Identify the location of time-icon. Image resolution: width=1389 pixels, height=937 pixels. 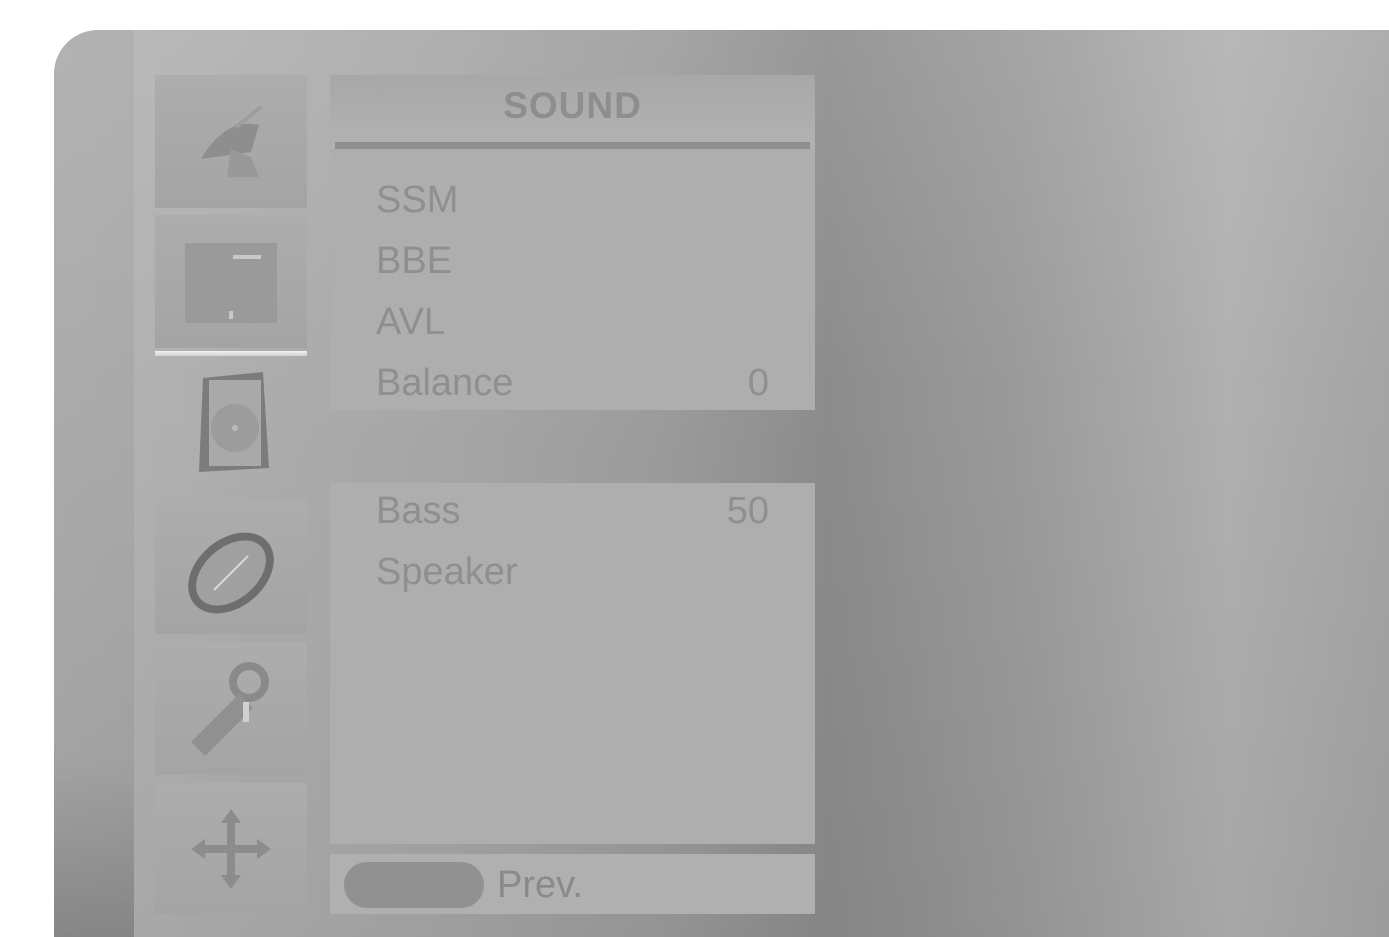
(231, 568).